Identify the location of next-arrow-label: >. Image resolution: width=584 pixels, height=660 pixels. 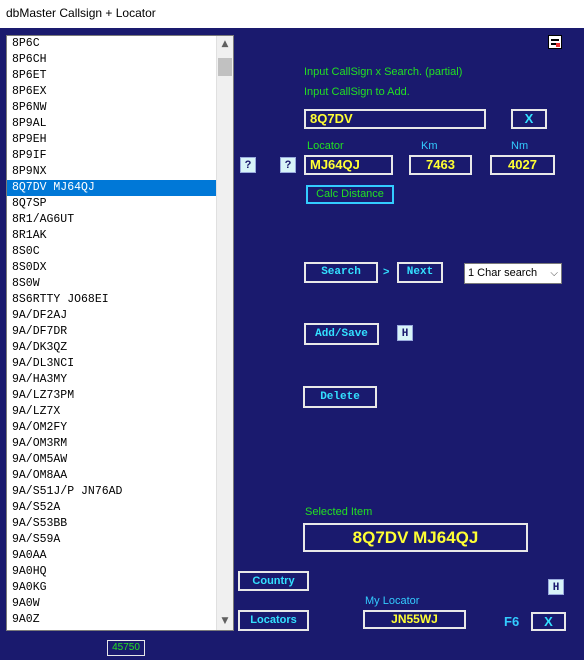
(386, 272).